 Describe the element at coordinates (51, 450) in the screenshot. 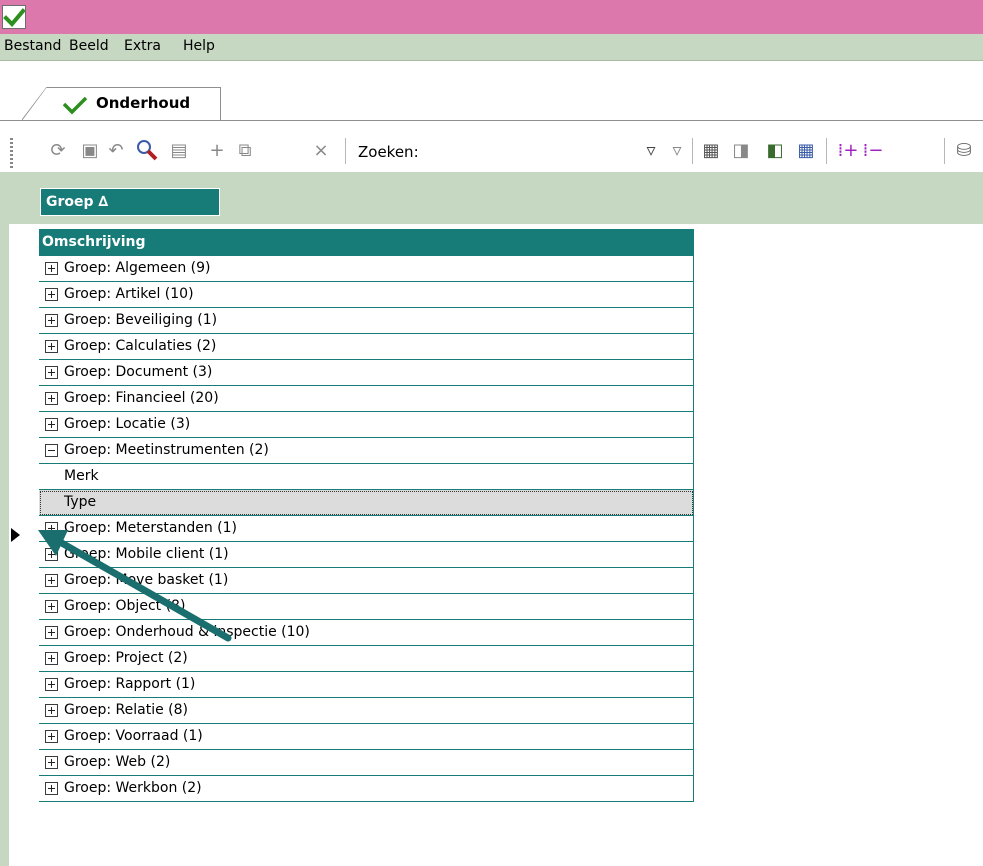

I see `collapse-icon` at that location.